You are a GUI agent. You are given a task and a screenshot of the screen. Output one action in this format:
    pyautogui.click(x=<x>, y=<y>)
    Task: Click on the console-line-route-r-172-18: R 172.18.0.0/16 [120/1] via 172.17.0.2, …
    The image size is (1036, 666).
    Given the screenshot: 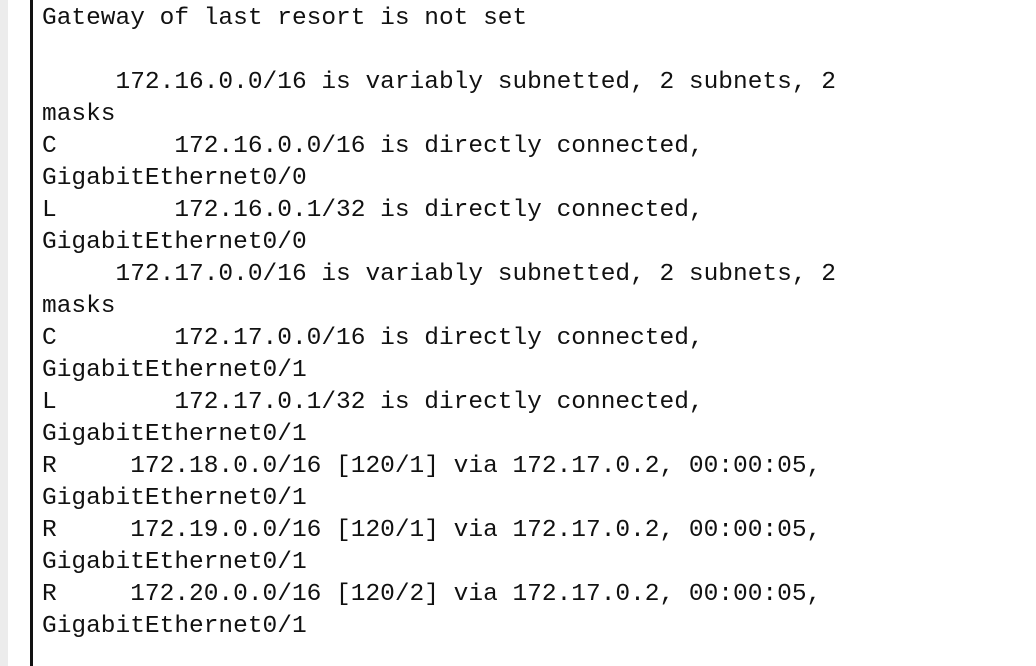 What is the action you would take?
    pyautogui.click(x=432, y=466)
    